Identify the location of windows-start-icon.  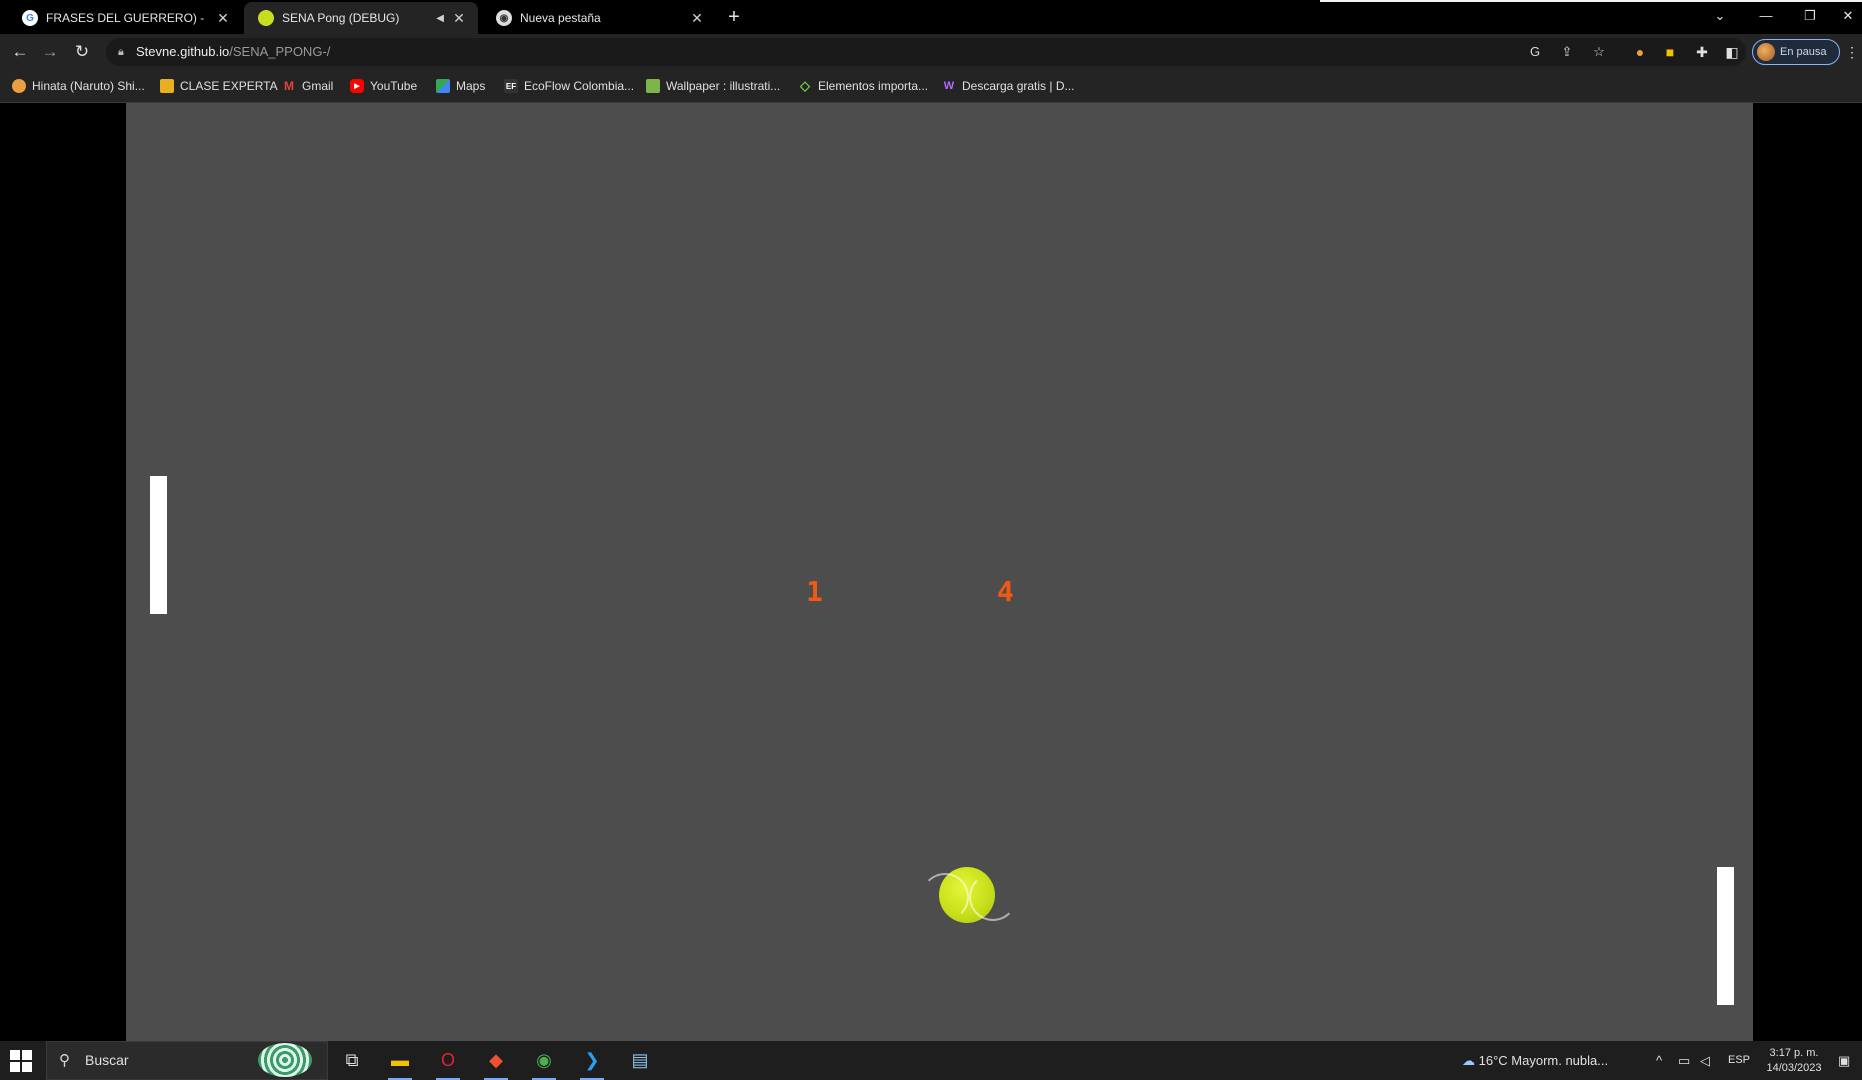
(21, 1061).